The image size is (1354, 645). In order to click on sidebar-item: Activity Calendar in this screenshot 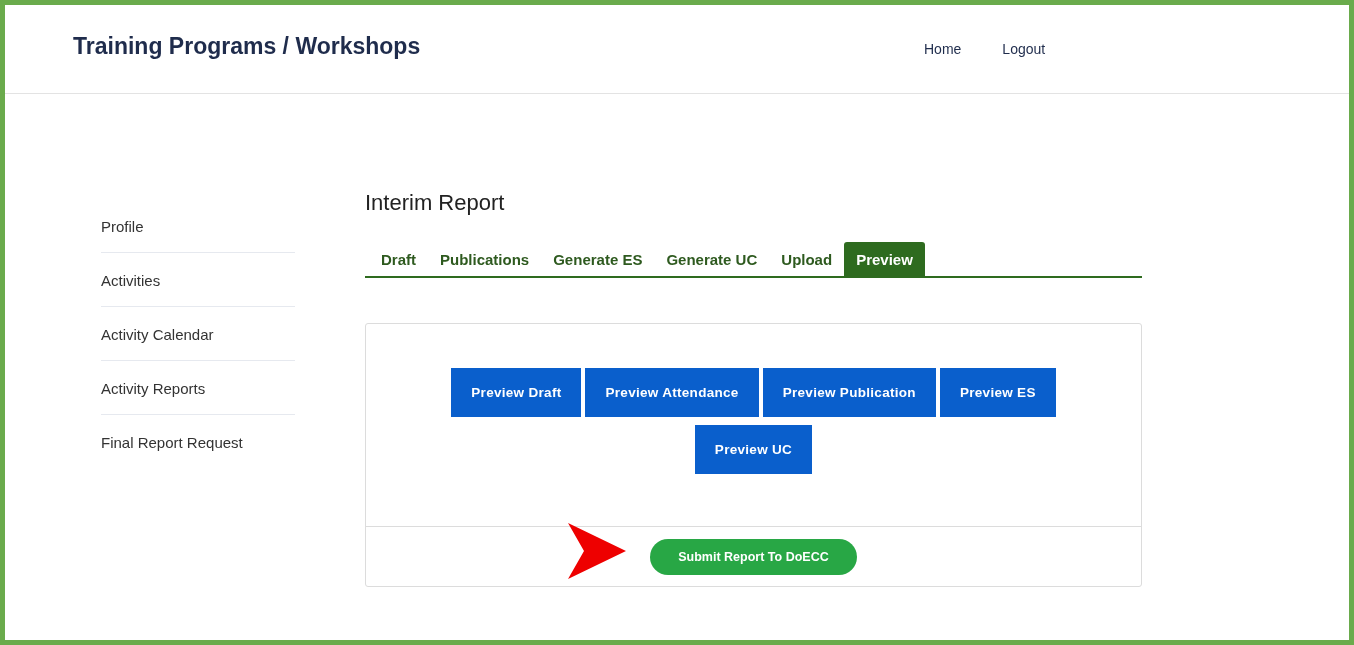, I will do `click(198, 343)`.